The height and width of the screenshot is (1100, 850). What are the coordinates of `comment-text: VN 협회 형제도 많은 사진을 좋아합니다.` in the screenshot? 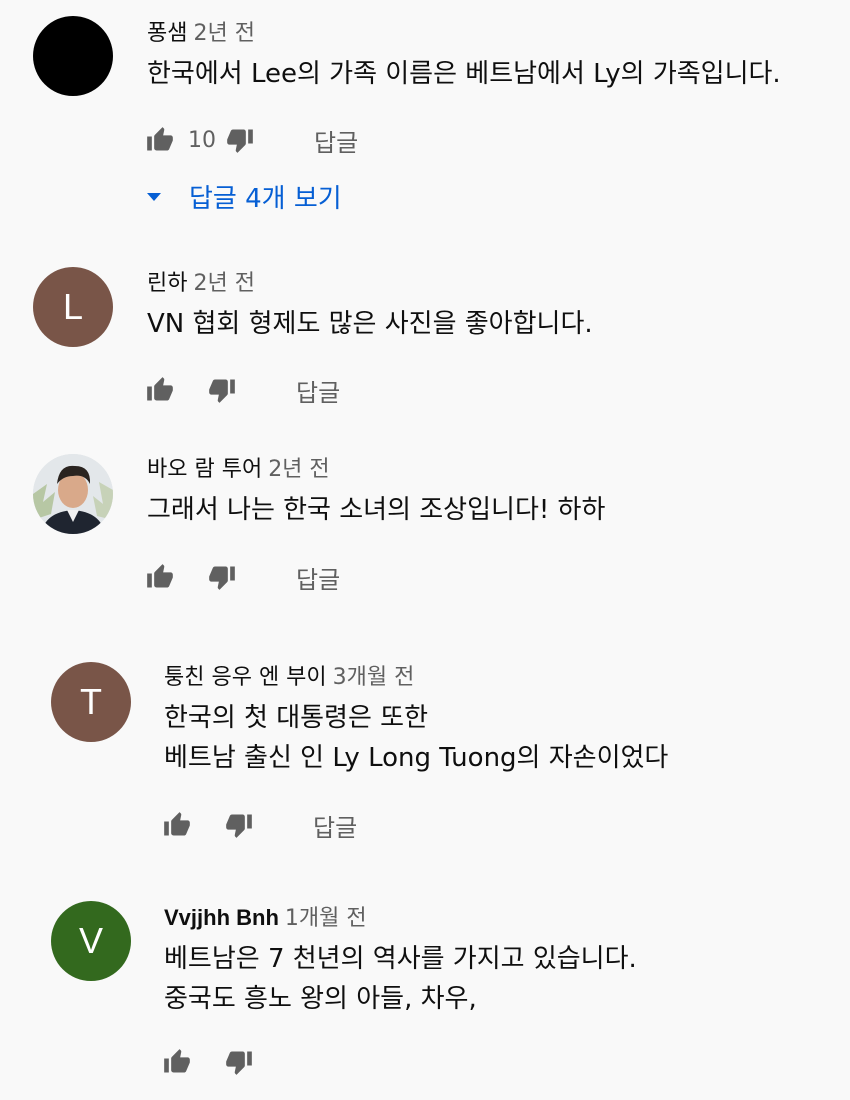 It's located at (370, 324).